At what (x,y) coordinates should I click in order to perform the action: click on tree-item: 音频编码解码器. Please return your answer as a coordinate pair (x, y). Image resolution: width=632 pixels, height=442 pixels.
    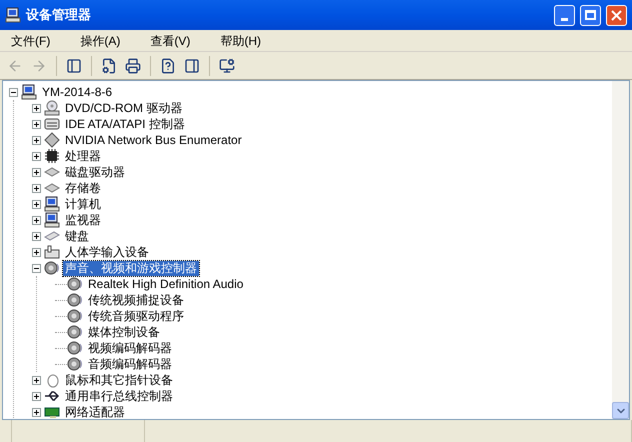
    Looking at the image, I should click on (130, 364).